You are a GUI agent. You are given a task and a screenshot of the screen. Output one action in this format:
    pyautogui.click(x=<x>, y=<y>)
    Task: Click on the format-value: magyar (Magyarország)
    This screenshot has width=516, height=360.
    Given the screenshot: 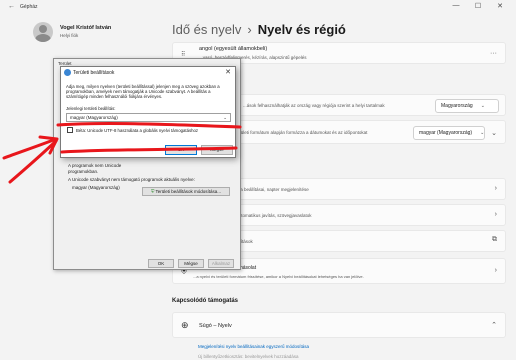 What is the action you would take?
    pyautogui.click(x=446, y=133)
    